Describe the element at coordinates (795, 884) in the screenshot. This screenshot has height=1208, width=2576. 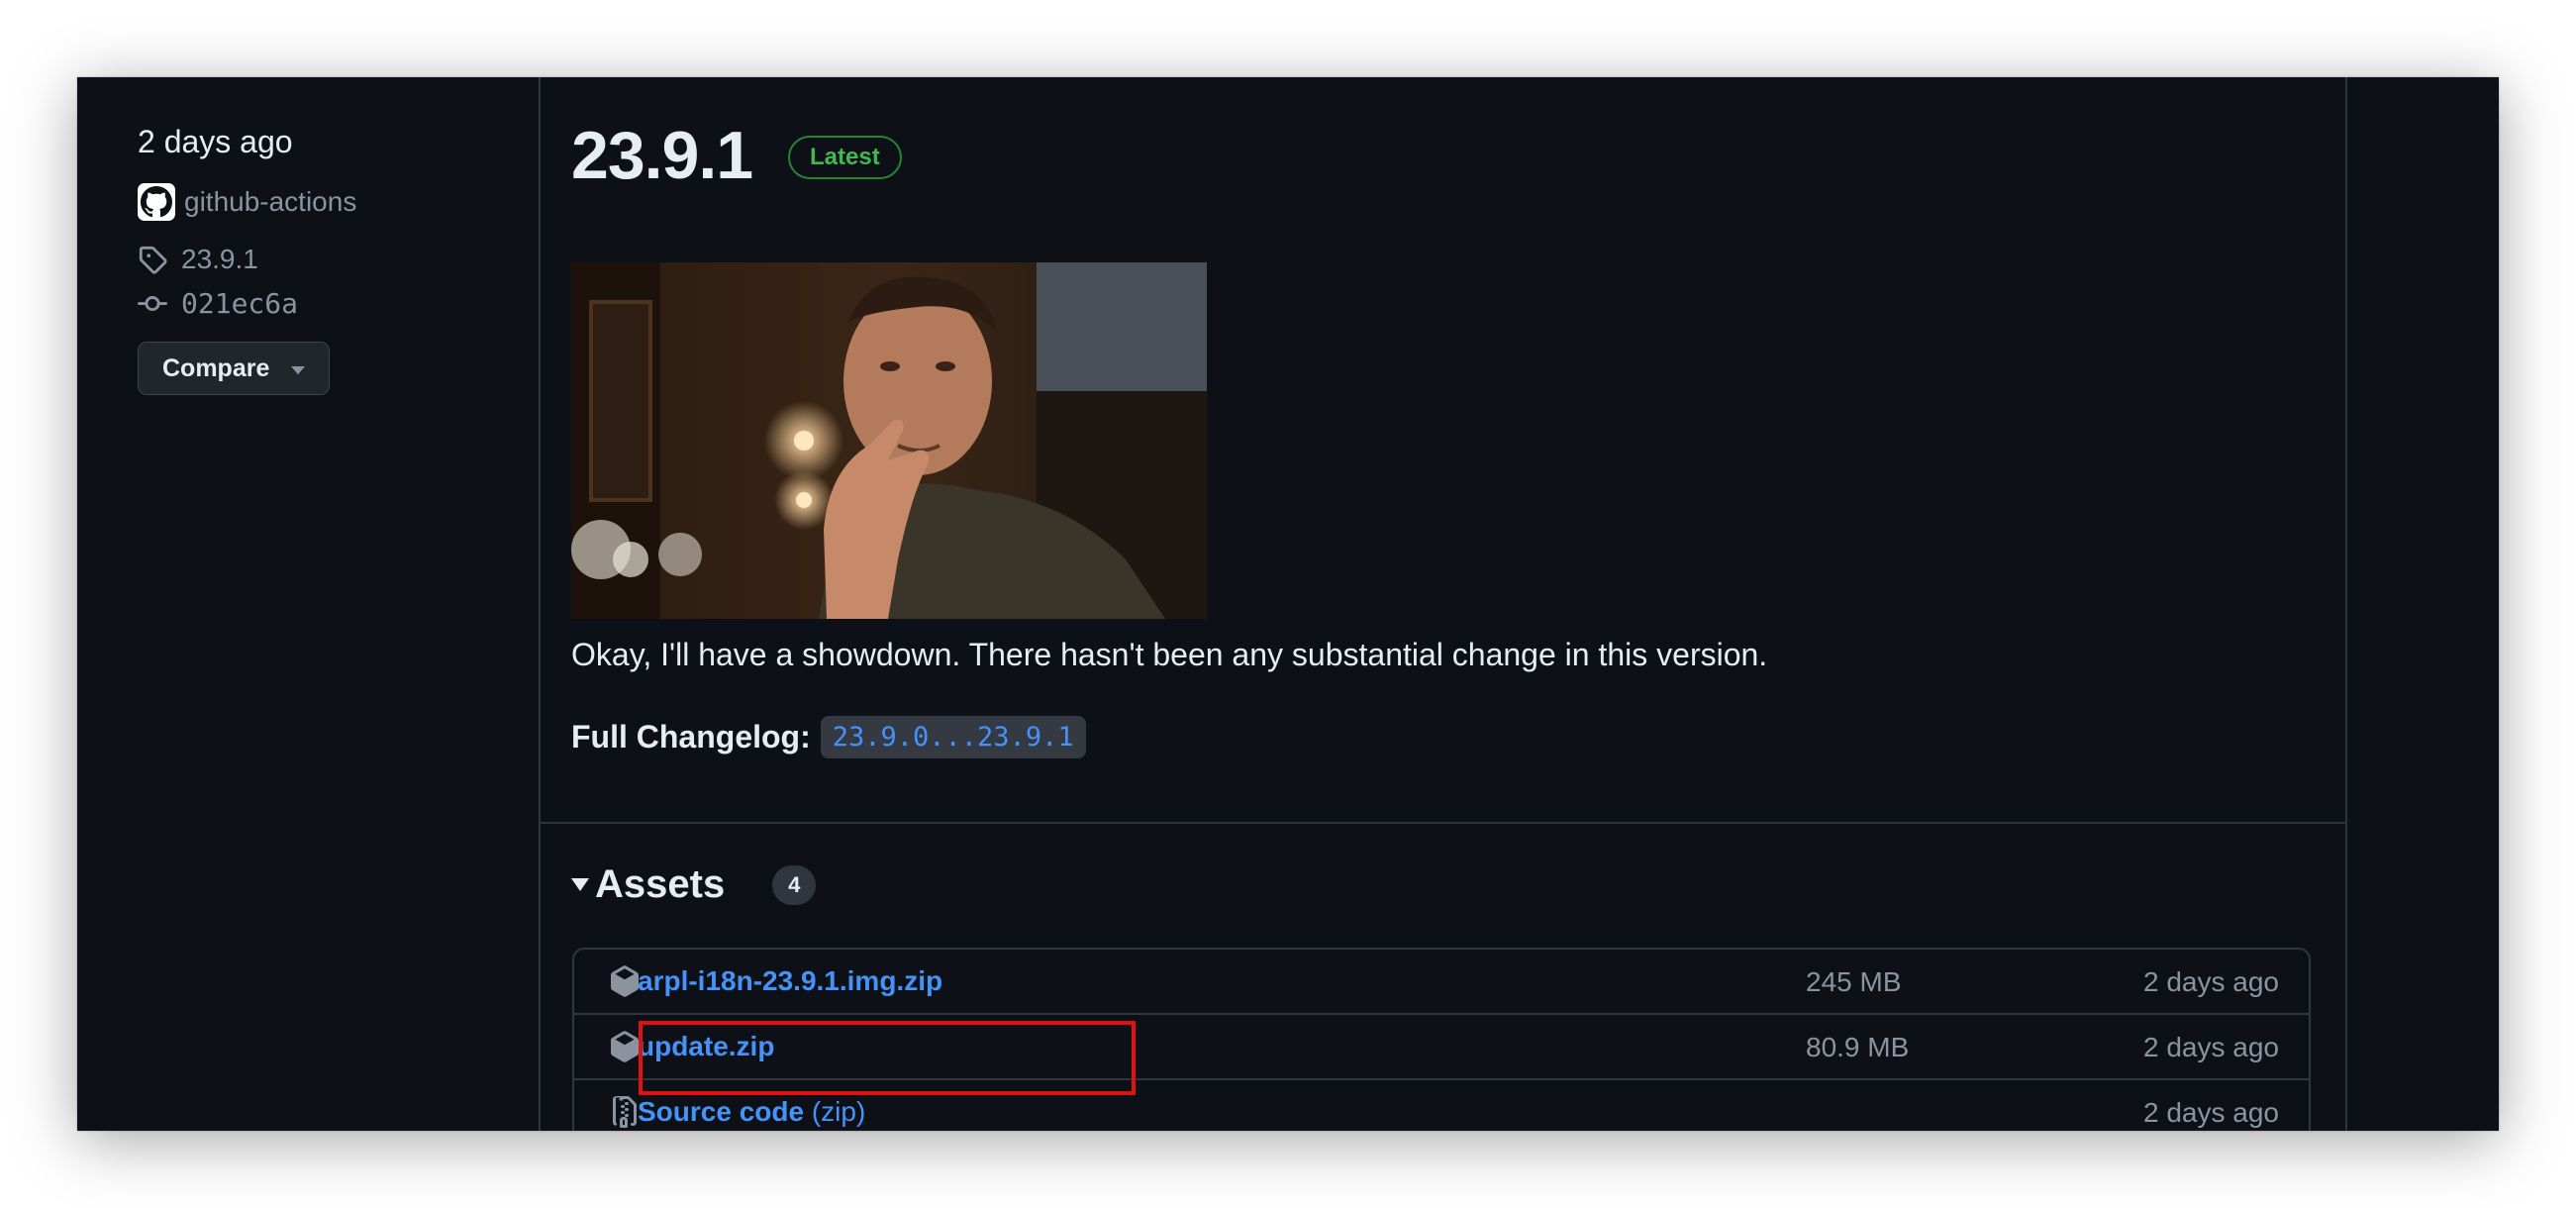
I see `assets-count-badge: 4` at that location.